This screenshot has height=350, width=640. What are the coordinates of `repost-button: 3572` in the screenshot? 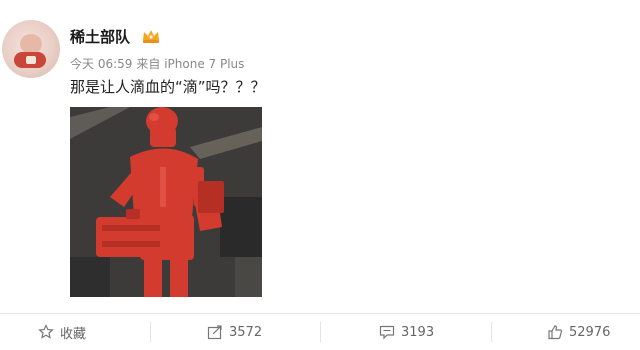 It's located at (234, 332).